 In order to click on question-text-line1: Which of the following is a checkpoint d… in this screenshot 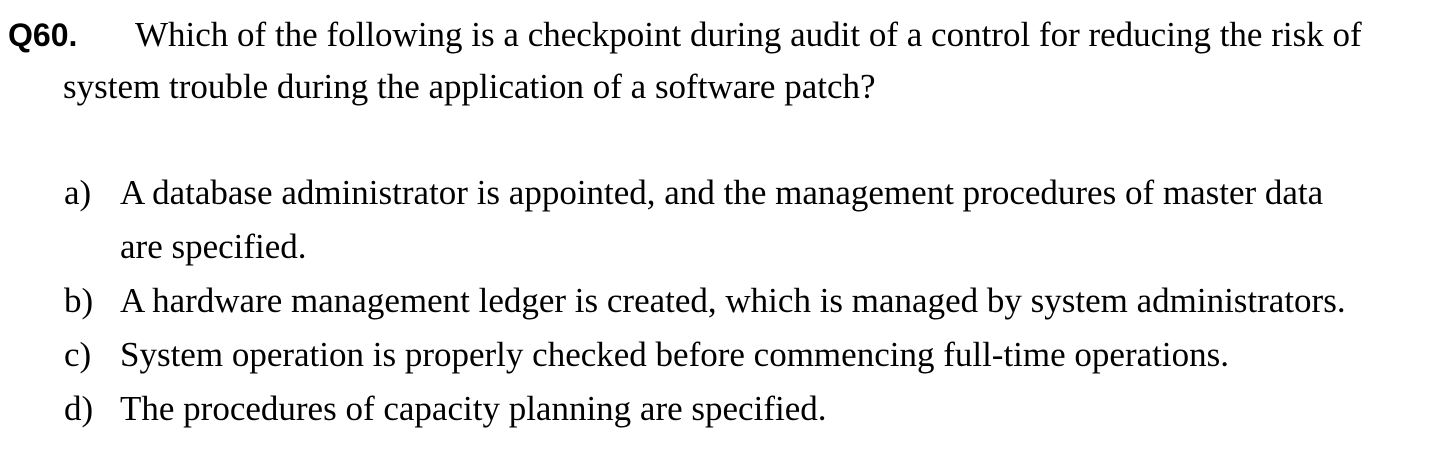, I will do `click(748, 34)`.